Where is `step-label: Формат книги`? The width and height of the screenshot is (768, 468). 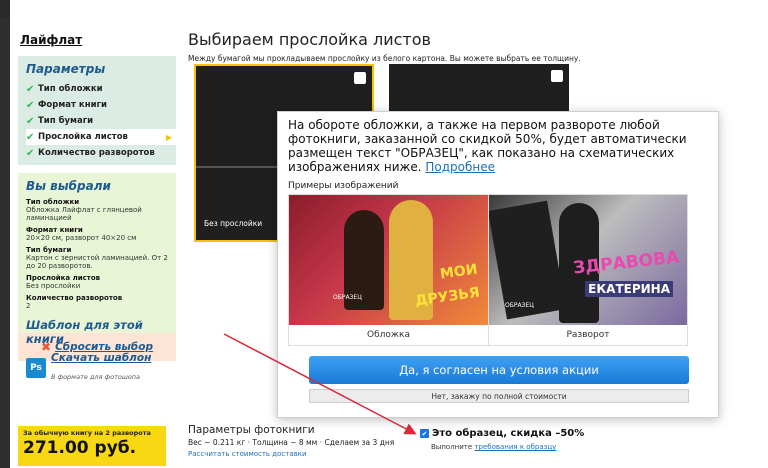
step-label: Формат книги is located at coordinates (72, 105).